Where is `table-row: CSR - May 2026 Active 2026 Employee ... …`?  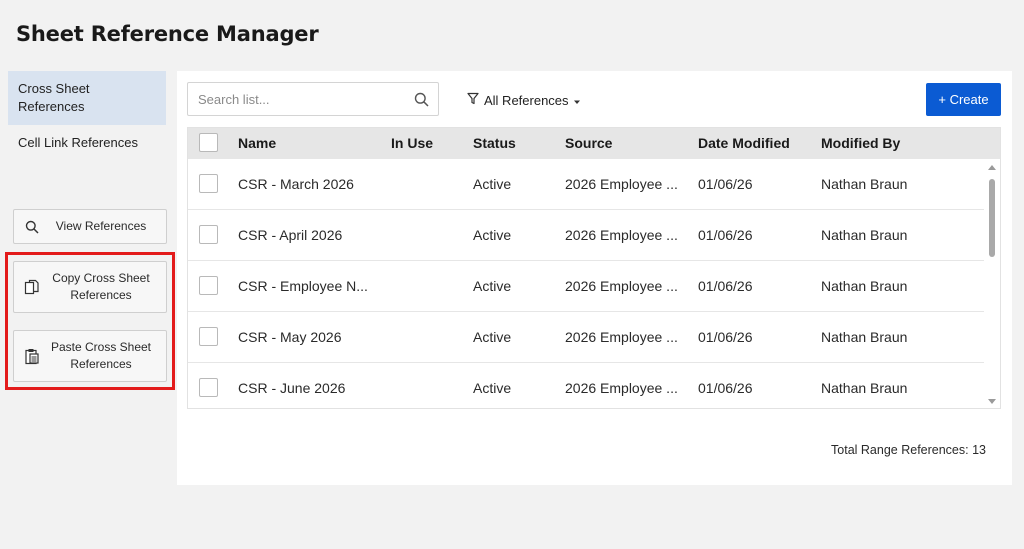
table-row: CSR - May 2026 Active 2026 Employee ... … is located at coordinates (587, 337).